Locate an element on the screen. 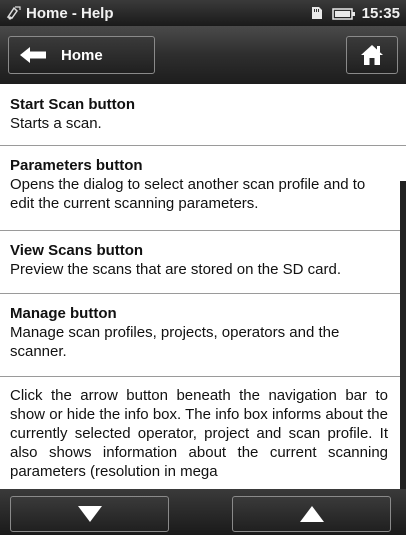 This screenshot has height=535, width=406. status-bar: Home - Help 15:35 is located at coordinates (203, 13).